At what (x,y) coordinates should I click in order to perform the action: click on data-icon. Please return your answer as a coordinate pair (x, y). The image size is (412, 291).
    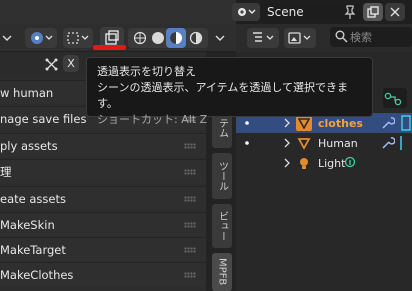
    Looking at the image, I should click on (404, 143).